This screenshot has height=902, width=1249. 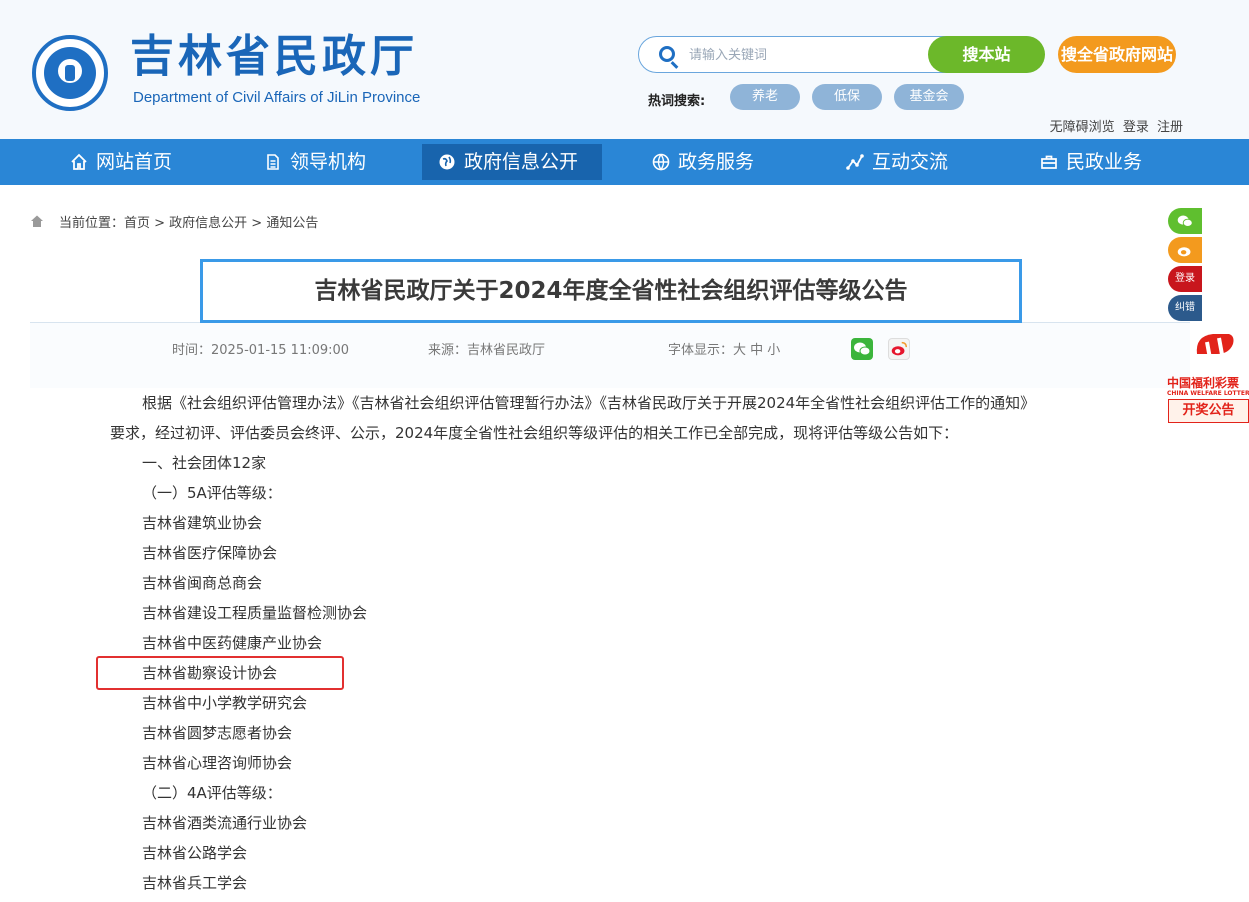 I want to click on correction-float-button: 纠错, so click(x=1185, y=308).